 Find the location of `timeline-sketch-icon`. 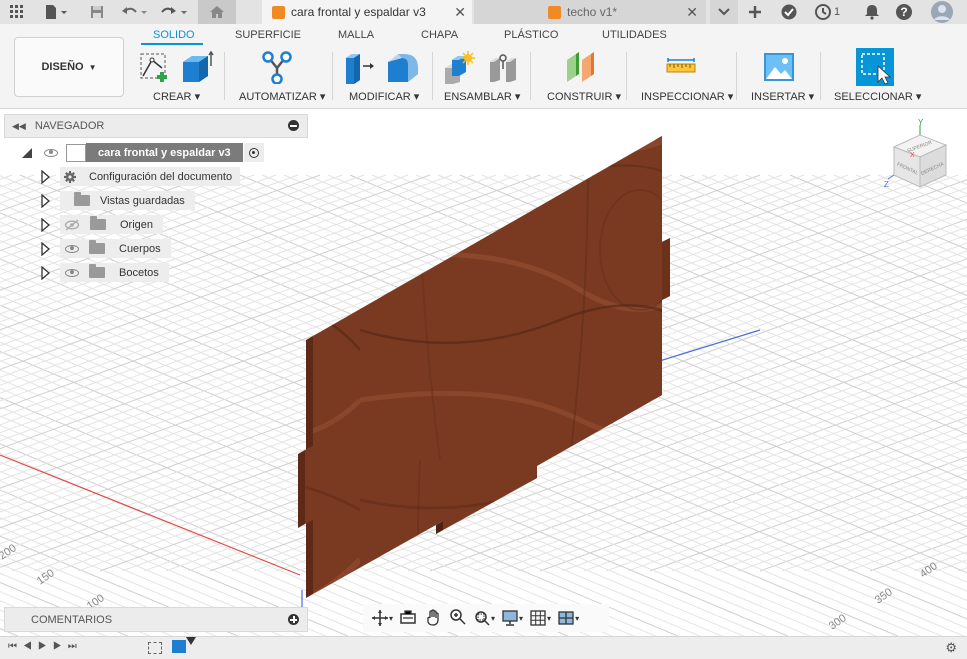

timeline-sketch-icon is located at coordinates (155, 648).